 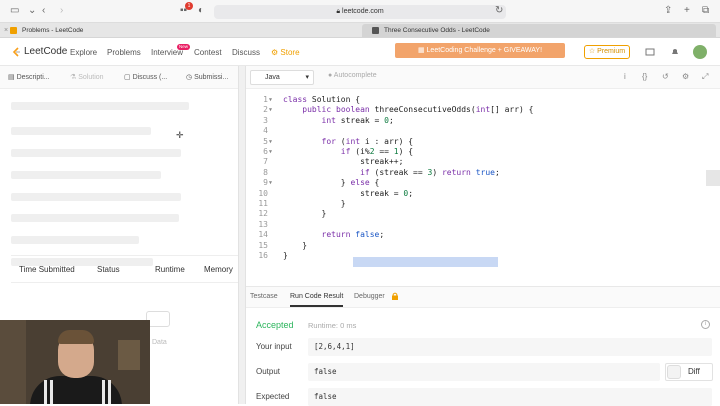 I want to click on browser-tab-three-consecutive-odds: Three Consecutive Odds - LeetCode, so click(x=539, y=30).